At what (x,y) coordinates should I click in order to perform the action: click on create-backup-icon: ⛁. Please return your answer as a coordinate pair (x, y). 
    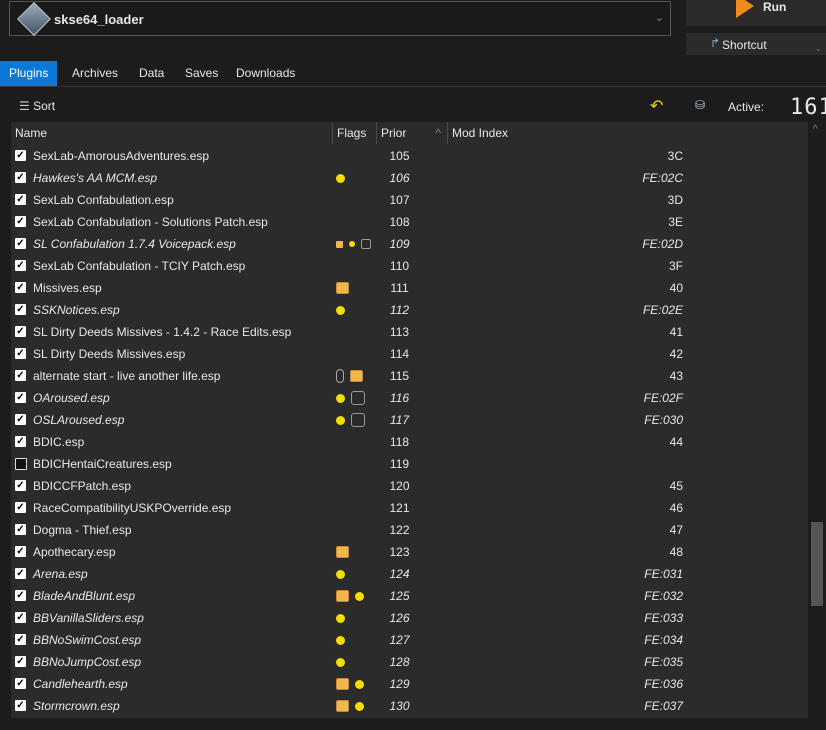
    Looking at the image, I should click on (700, 105).